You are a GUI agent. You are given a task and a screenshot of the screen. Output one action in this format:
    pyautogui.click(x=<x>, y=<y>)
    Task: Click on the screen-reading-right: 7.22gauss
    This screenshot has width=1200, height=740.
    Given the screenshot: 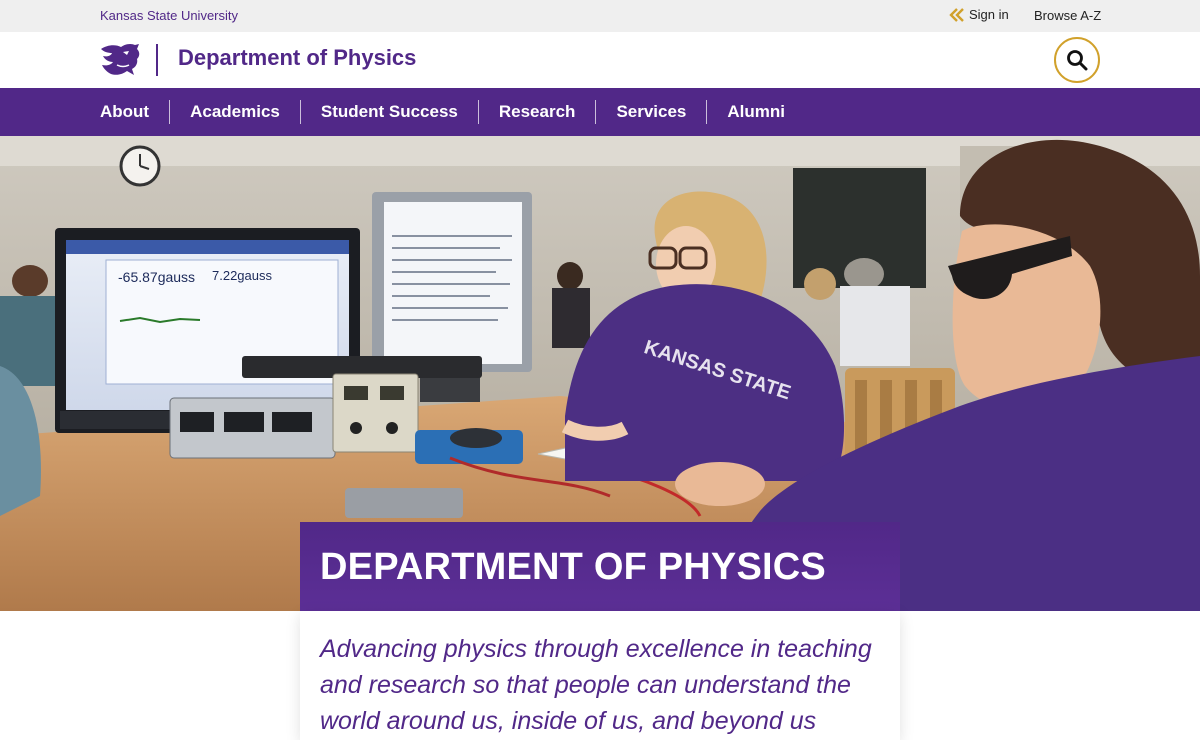 What is the action you would take?
    pyautogui.click(x=242, y=275)
    